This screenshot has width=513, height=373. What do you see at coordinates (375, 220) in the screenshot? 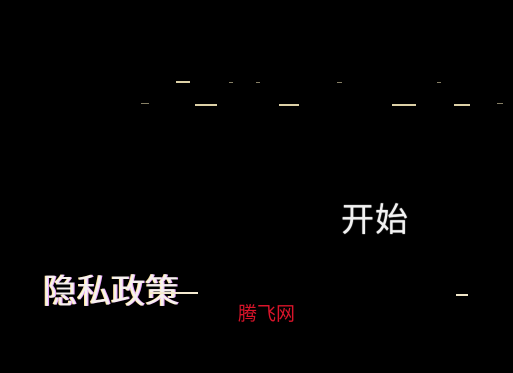
I see `start-button: 开始` at bounding box center [375, 220].